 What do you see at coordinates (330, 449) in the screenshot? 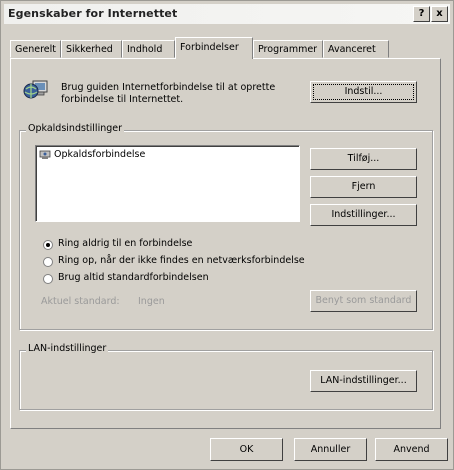
I see `cancel-button: Annuller` at bounding box center [330, 449].